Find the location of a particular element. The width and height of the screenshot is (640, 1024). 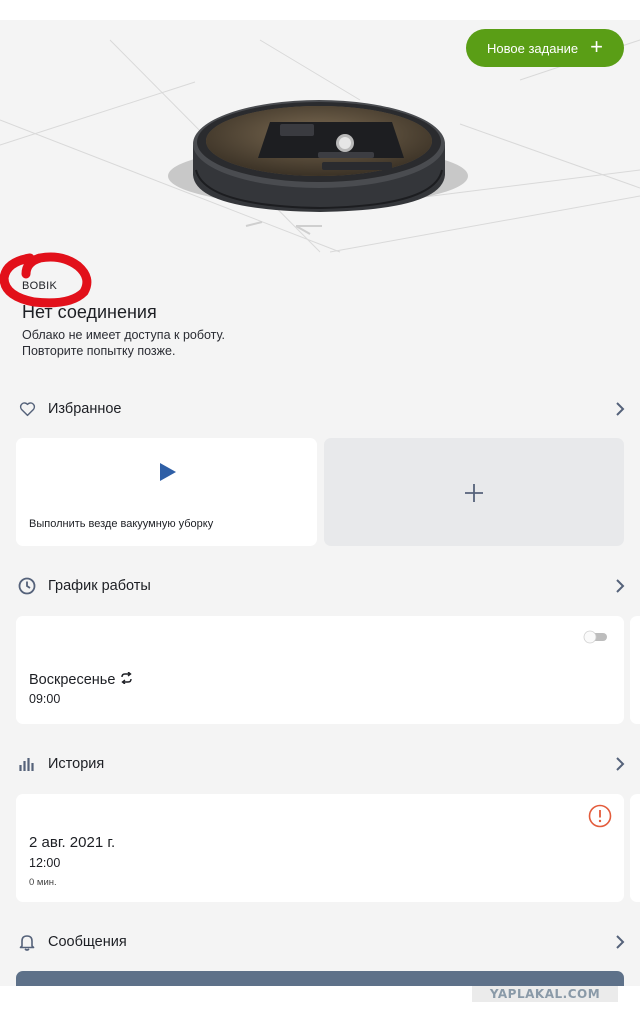

history-header: История is located at coordinates (320, 764).